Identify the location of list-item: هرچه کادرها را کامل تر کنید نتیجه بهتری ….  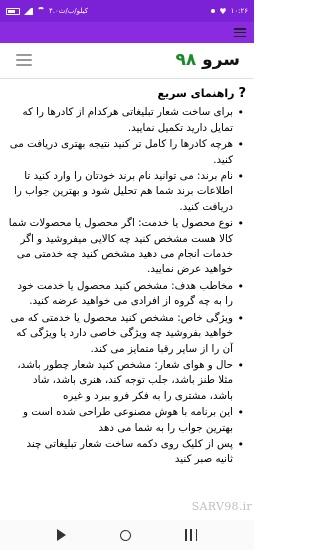
(127, 152).